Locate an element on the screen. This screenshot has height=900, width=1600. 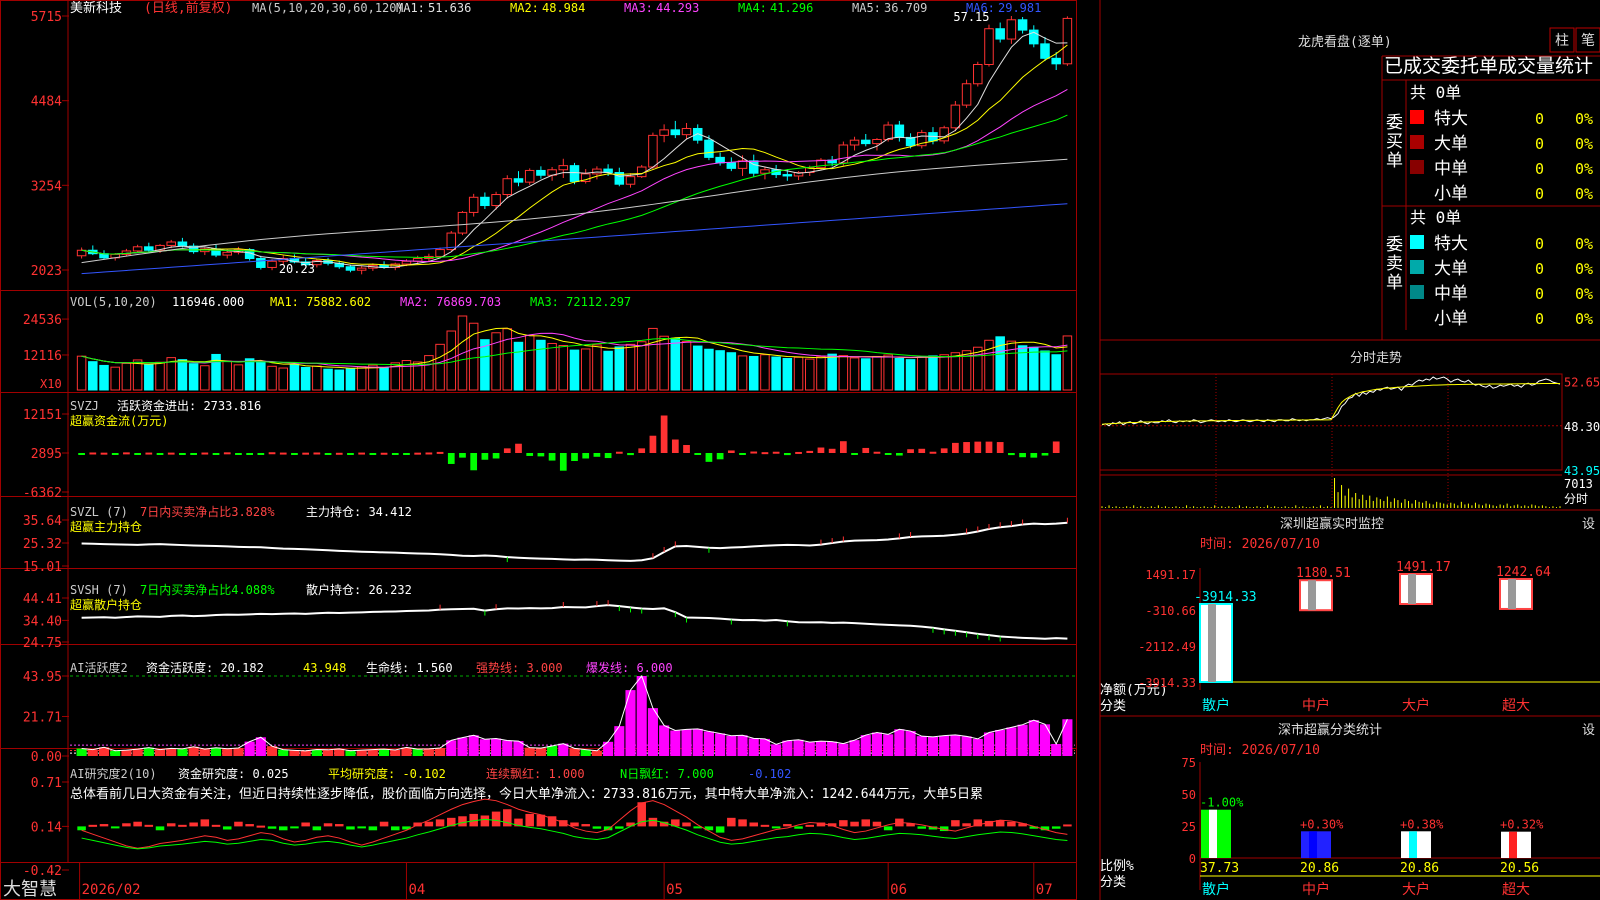
monitor-bar-value: 1180.51 is located at coordinates (1323, 573).